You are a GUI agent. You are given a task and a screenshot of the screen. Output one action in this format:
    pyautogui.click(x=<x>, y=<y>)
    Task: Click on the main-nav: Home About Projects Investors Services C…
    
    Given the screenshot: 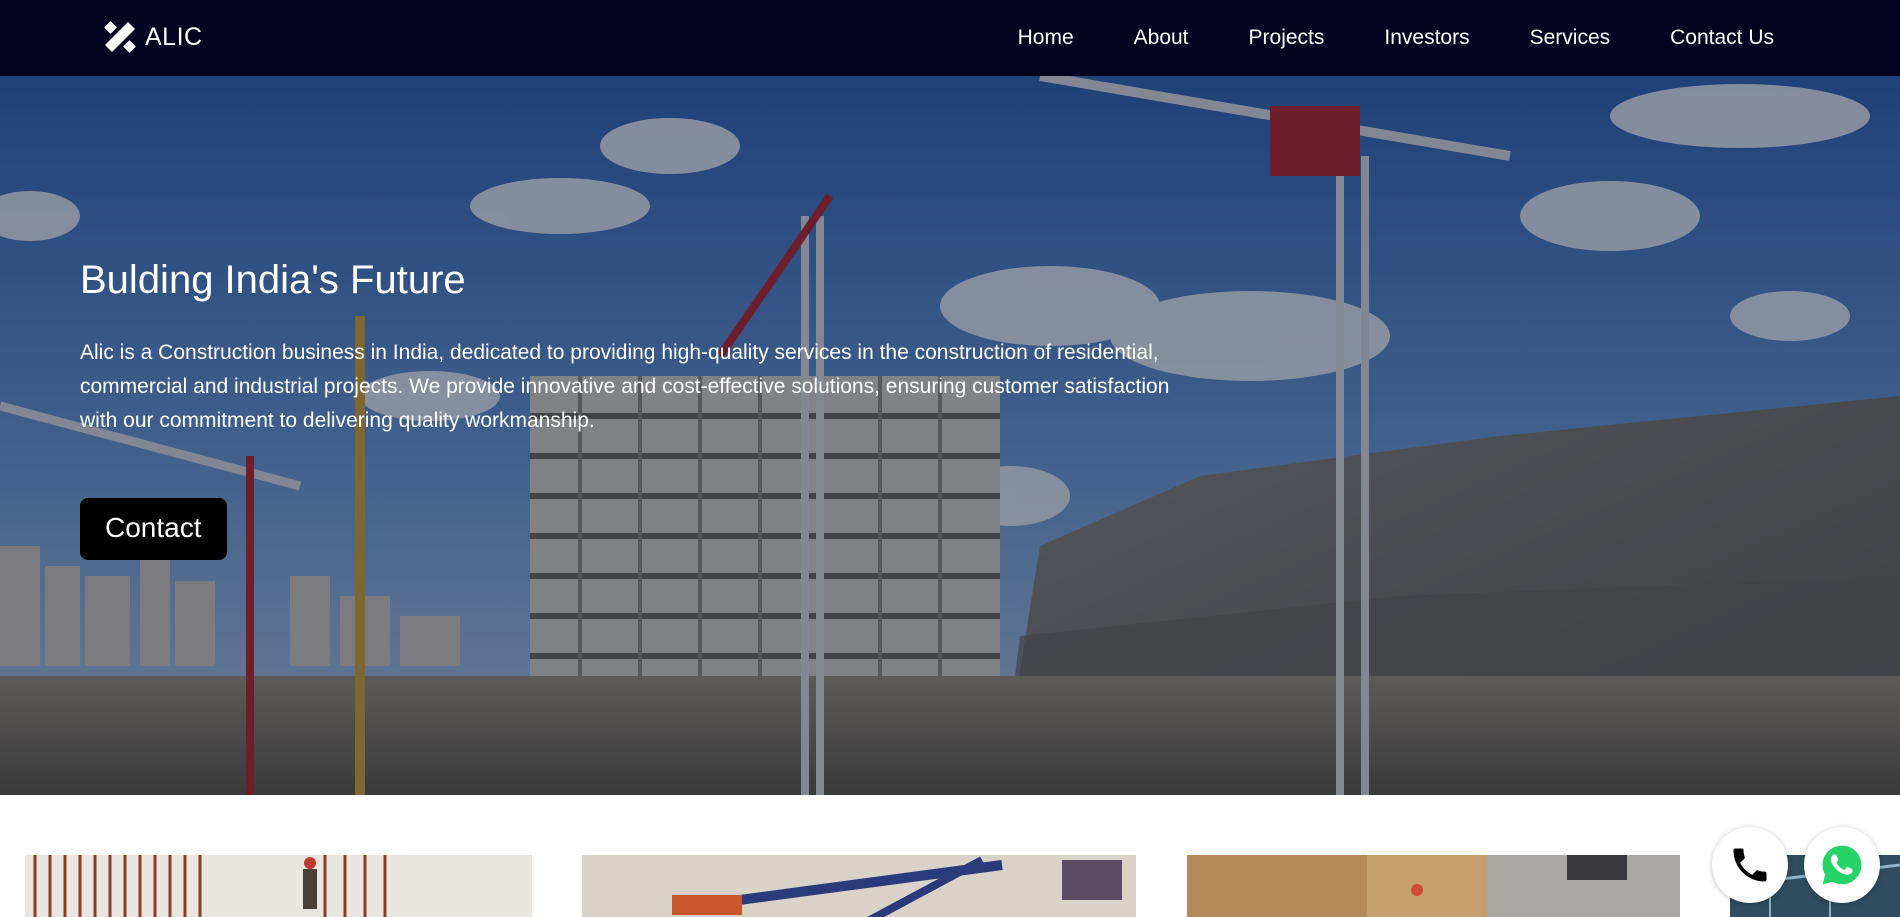 What is the action you would take?
    pyautogui.click(x=1366, y=38)
    